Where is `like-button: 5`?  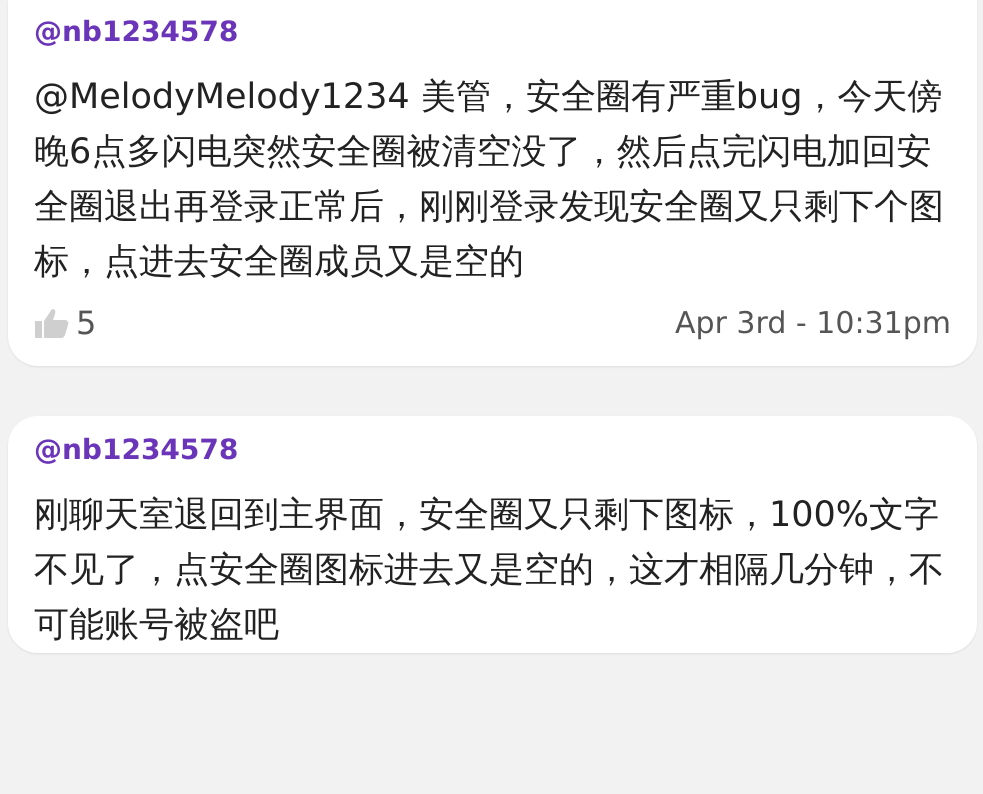
like-button: 5 is located at coordinates (65, 323).